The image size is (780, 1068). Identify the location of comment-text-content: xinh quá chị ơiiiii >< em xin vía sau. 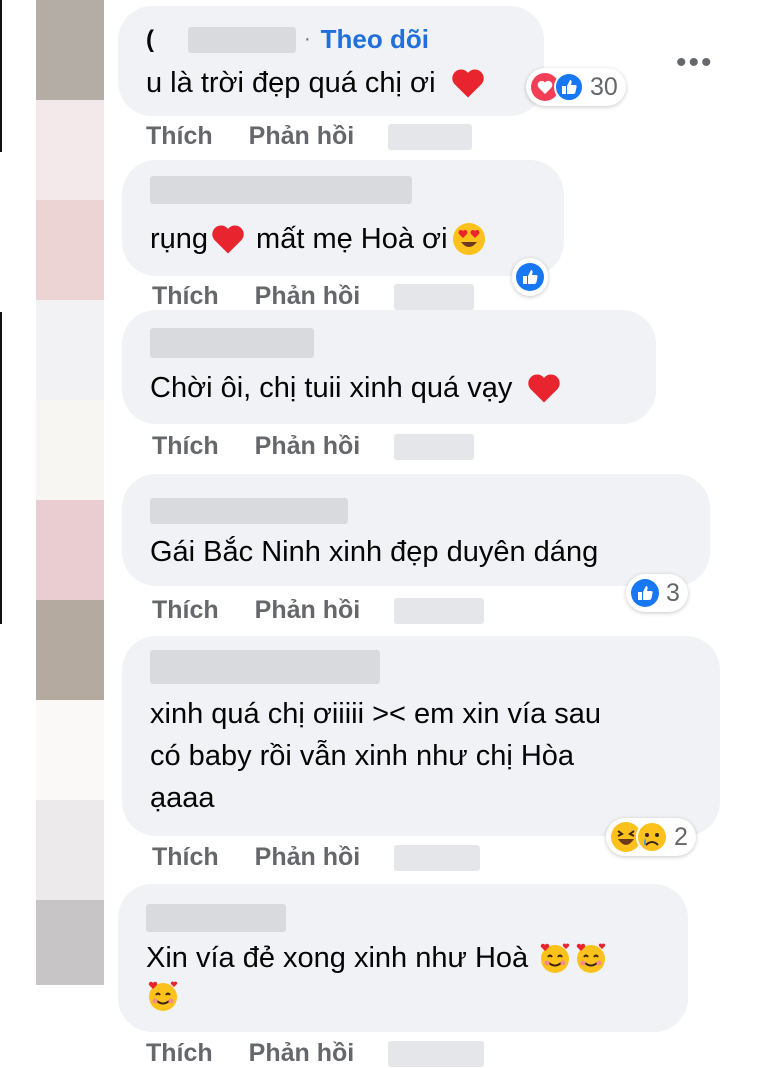
(376, 714).